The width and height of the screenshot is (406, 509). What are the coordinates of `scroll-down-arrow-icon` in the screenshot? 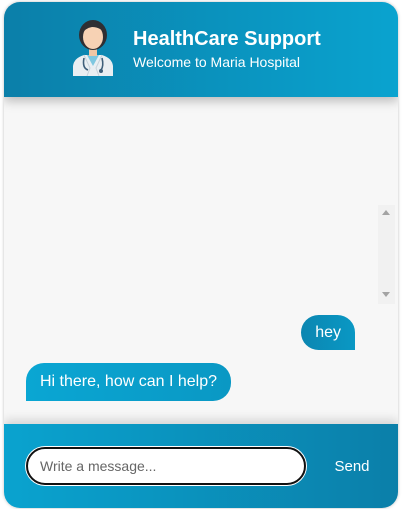 It's located at (386, 294).